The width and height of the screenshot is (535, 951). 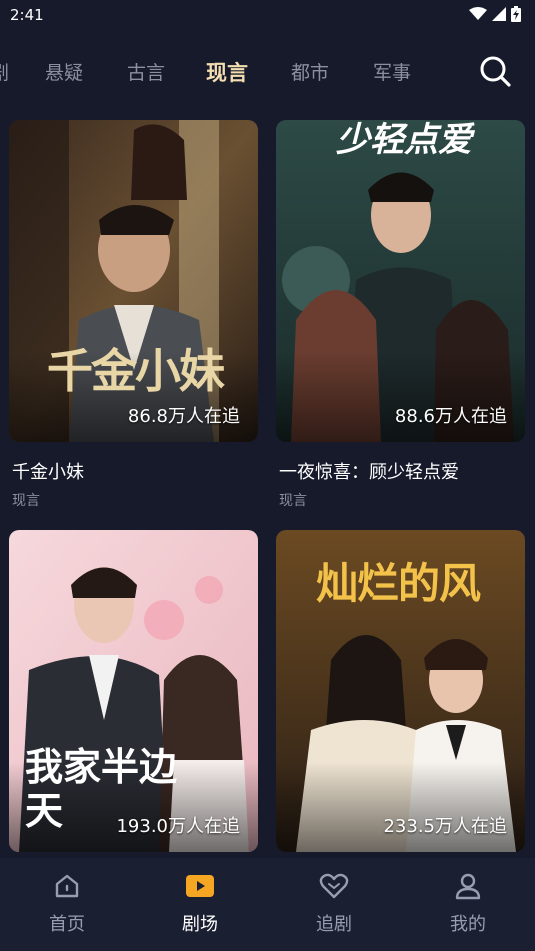 I want to click on signal-icon, so click(x=499, y=14).